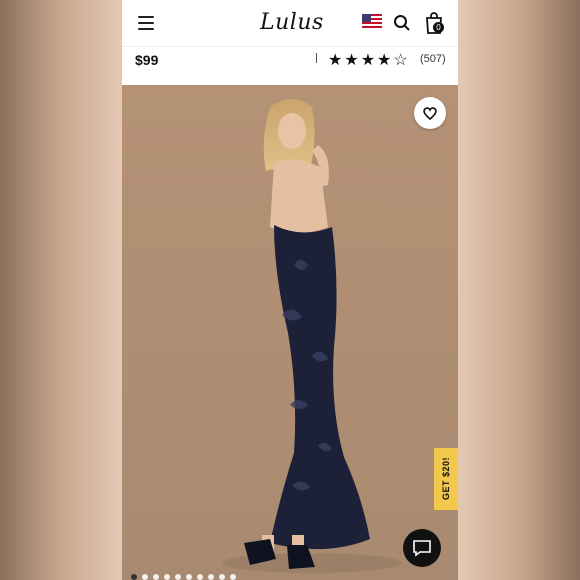 The image size is (580, 580). I want to click on heart-icon, so click(430, 114).